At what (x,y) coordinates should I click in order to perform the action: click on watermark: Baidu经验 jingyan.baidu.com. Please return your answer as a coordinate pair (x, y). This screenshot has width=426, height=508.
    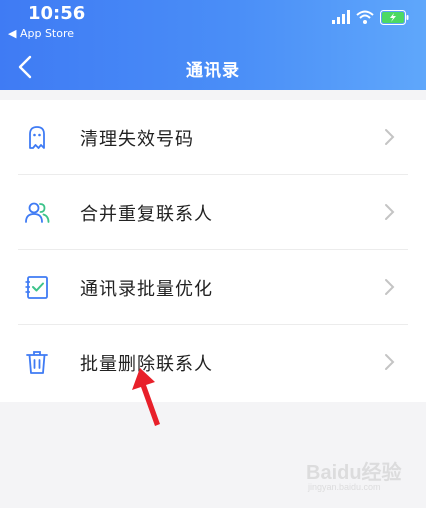
    Looking at the image, I should click on (361, 474).